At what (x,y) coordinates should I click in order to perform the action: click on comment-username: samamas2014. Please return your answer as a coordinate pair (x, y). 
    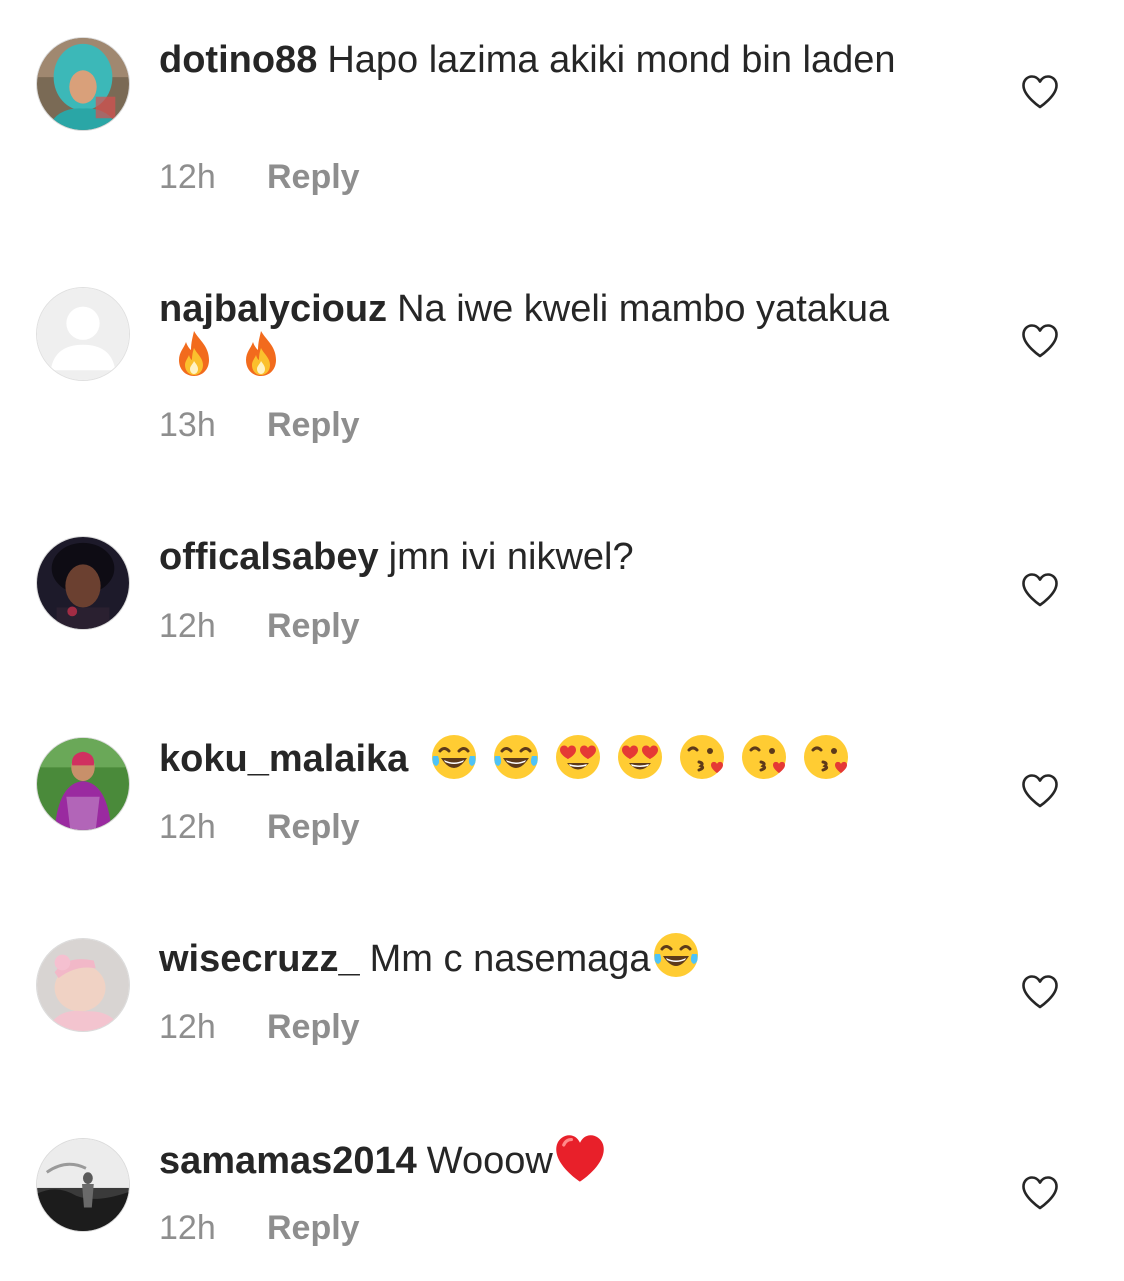
    Looking at the image, I should click on (288, 1161).